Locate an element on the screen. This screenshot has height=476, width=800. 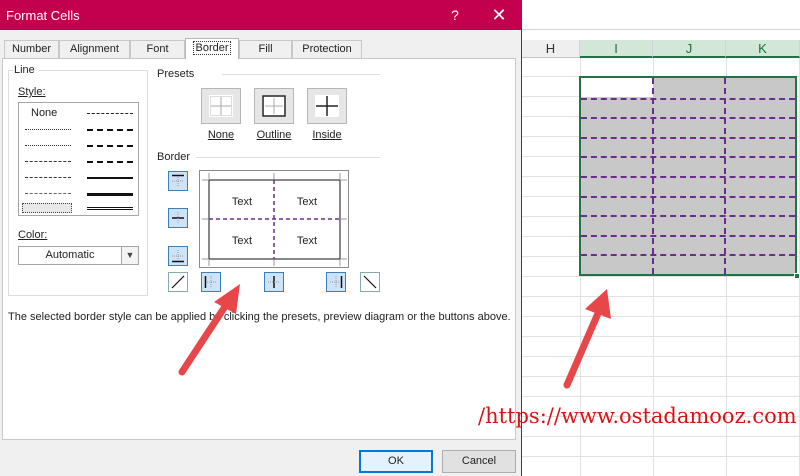
presets-group-label: Presets is located at coordinates (178, 74).